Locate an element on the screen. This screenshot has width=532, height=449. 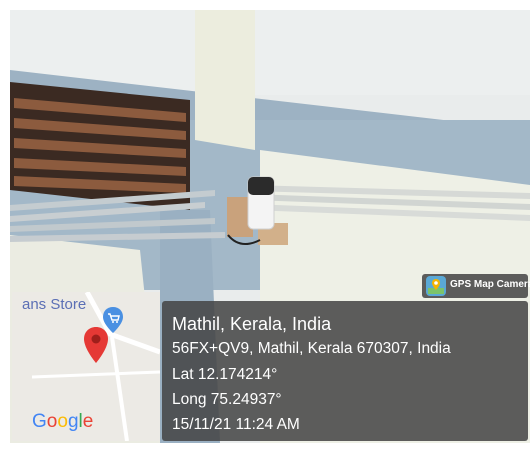
google-letter: e is located at coordinates (88, 421).